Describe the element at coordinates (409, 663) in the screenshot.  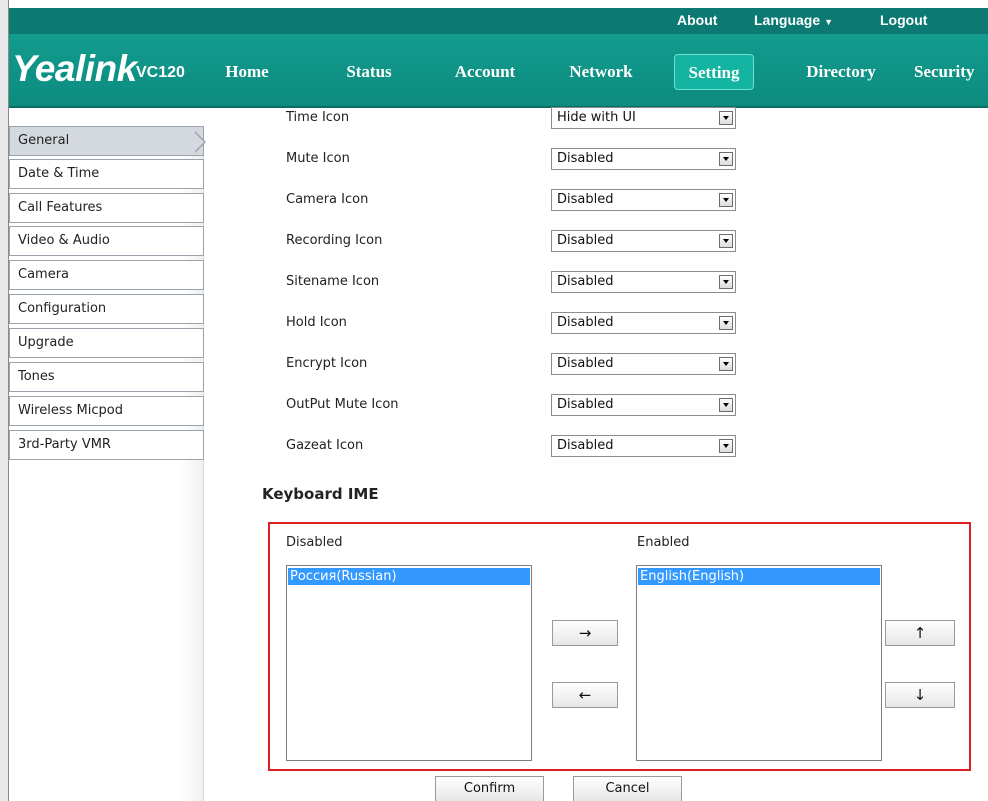
I see `disabled-ime-list: Россия(Russian)` at that location.